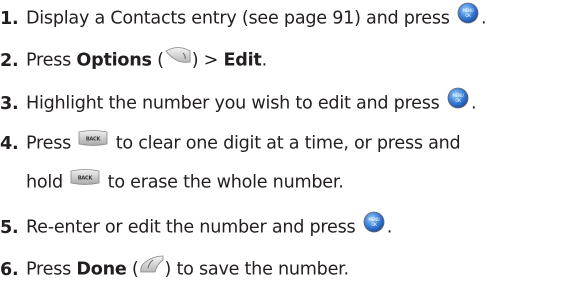 The height and width of the screenshot is (300, 561). I want to click on edit-label: Edit, so click(242, 60).